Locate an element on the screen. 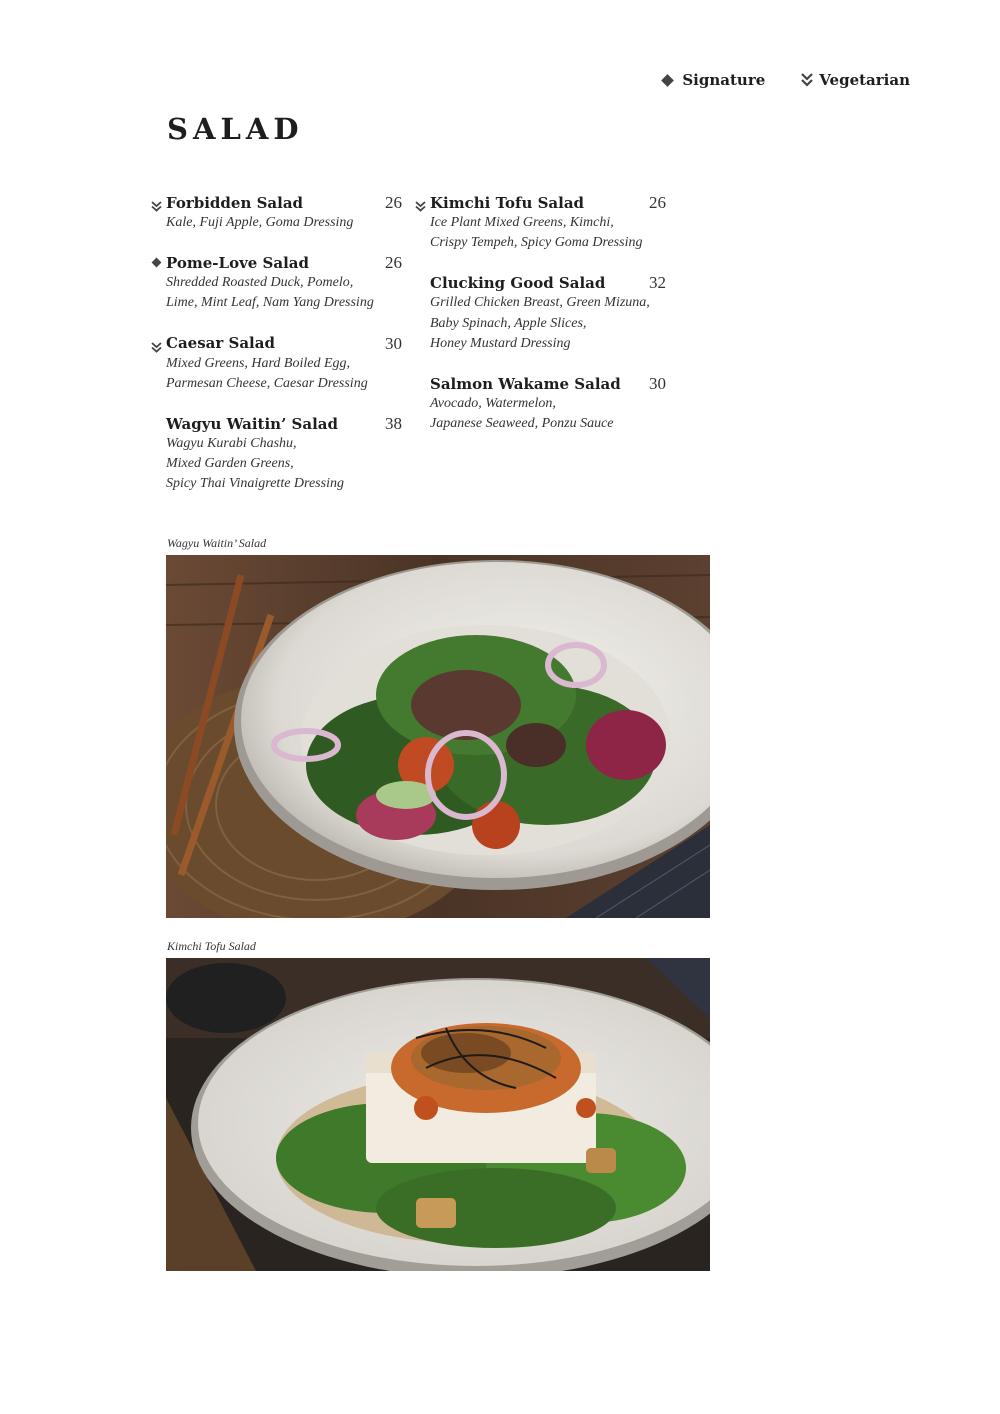 Image resolution: width=1000 pixels, height=1414 pixels. menu-item-description-line: Shredded Roasted Duck, Pomelo, is located at coordinates (260, 283).